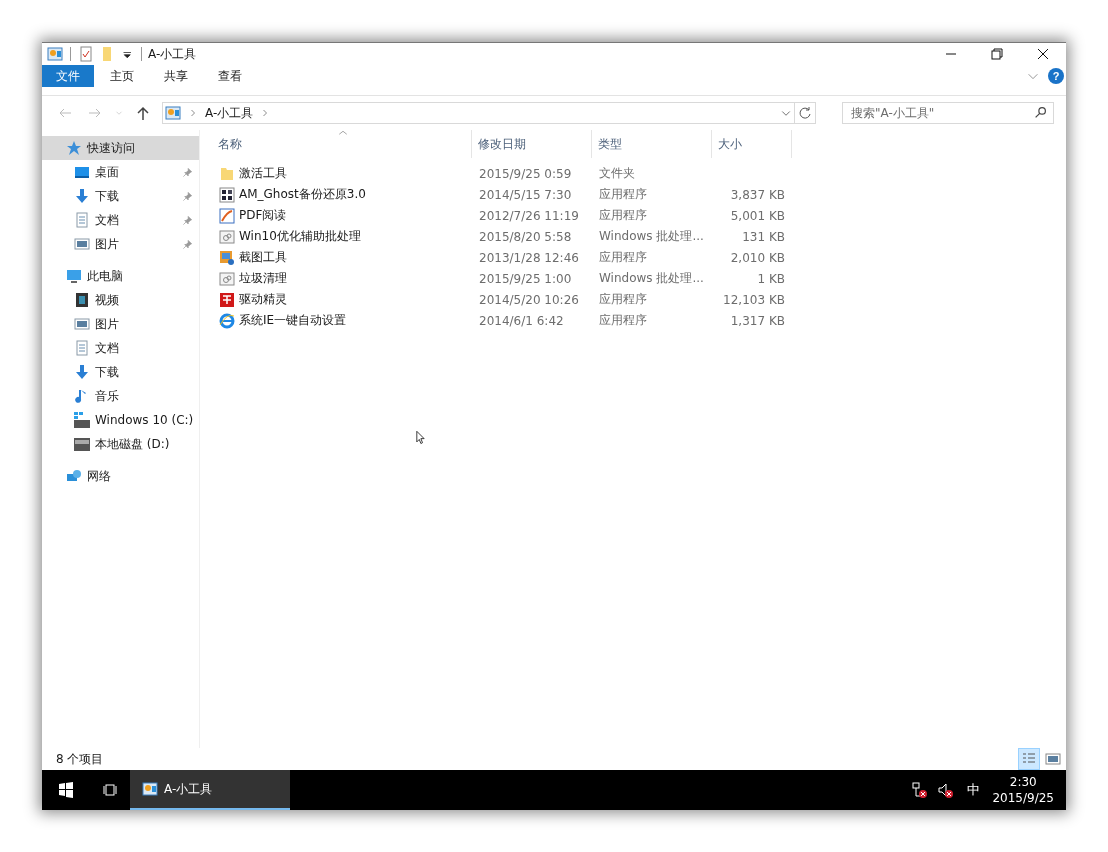  I want to click on table-cell-text: 2013/1/28 12:46, so click(529, 257).